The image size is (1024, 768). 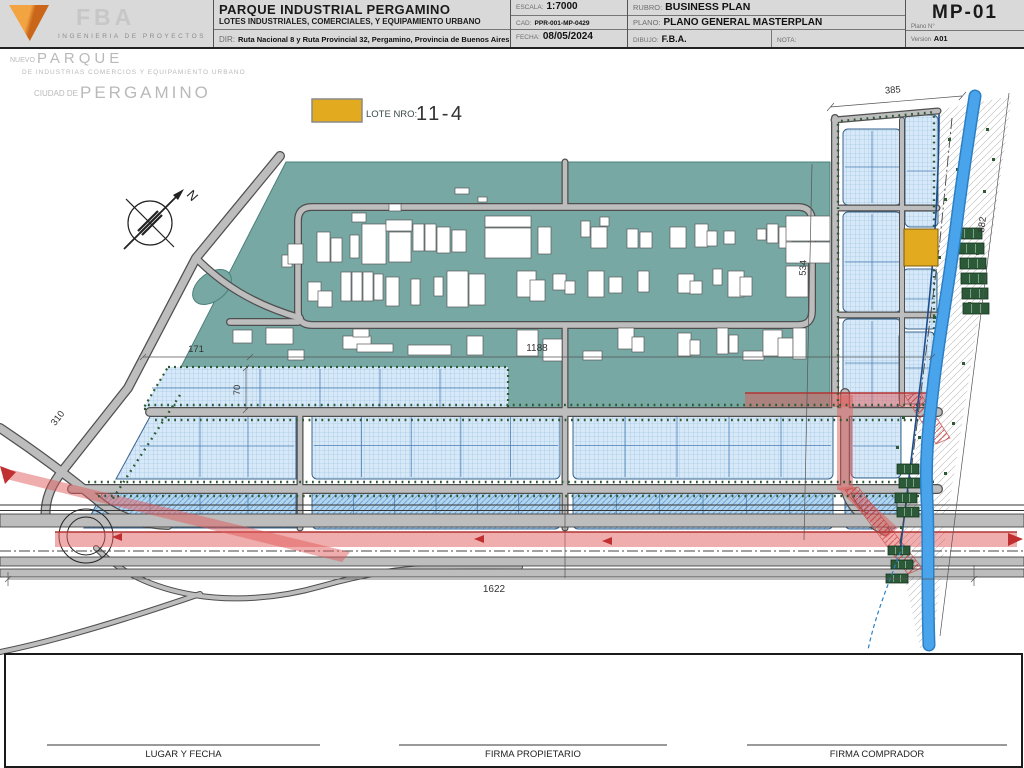 I want to click on legend: LOTE NRO: 11-4, so click(x=388, y=111).